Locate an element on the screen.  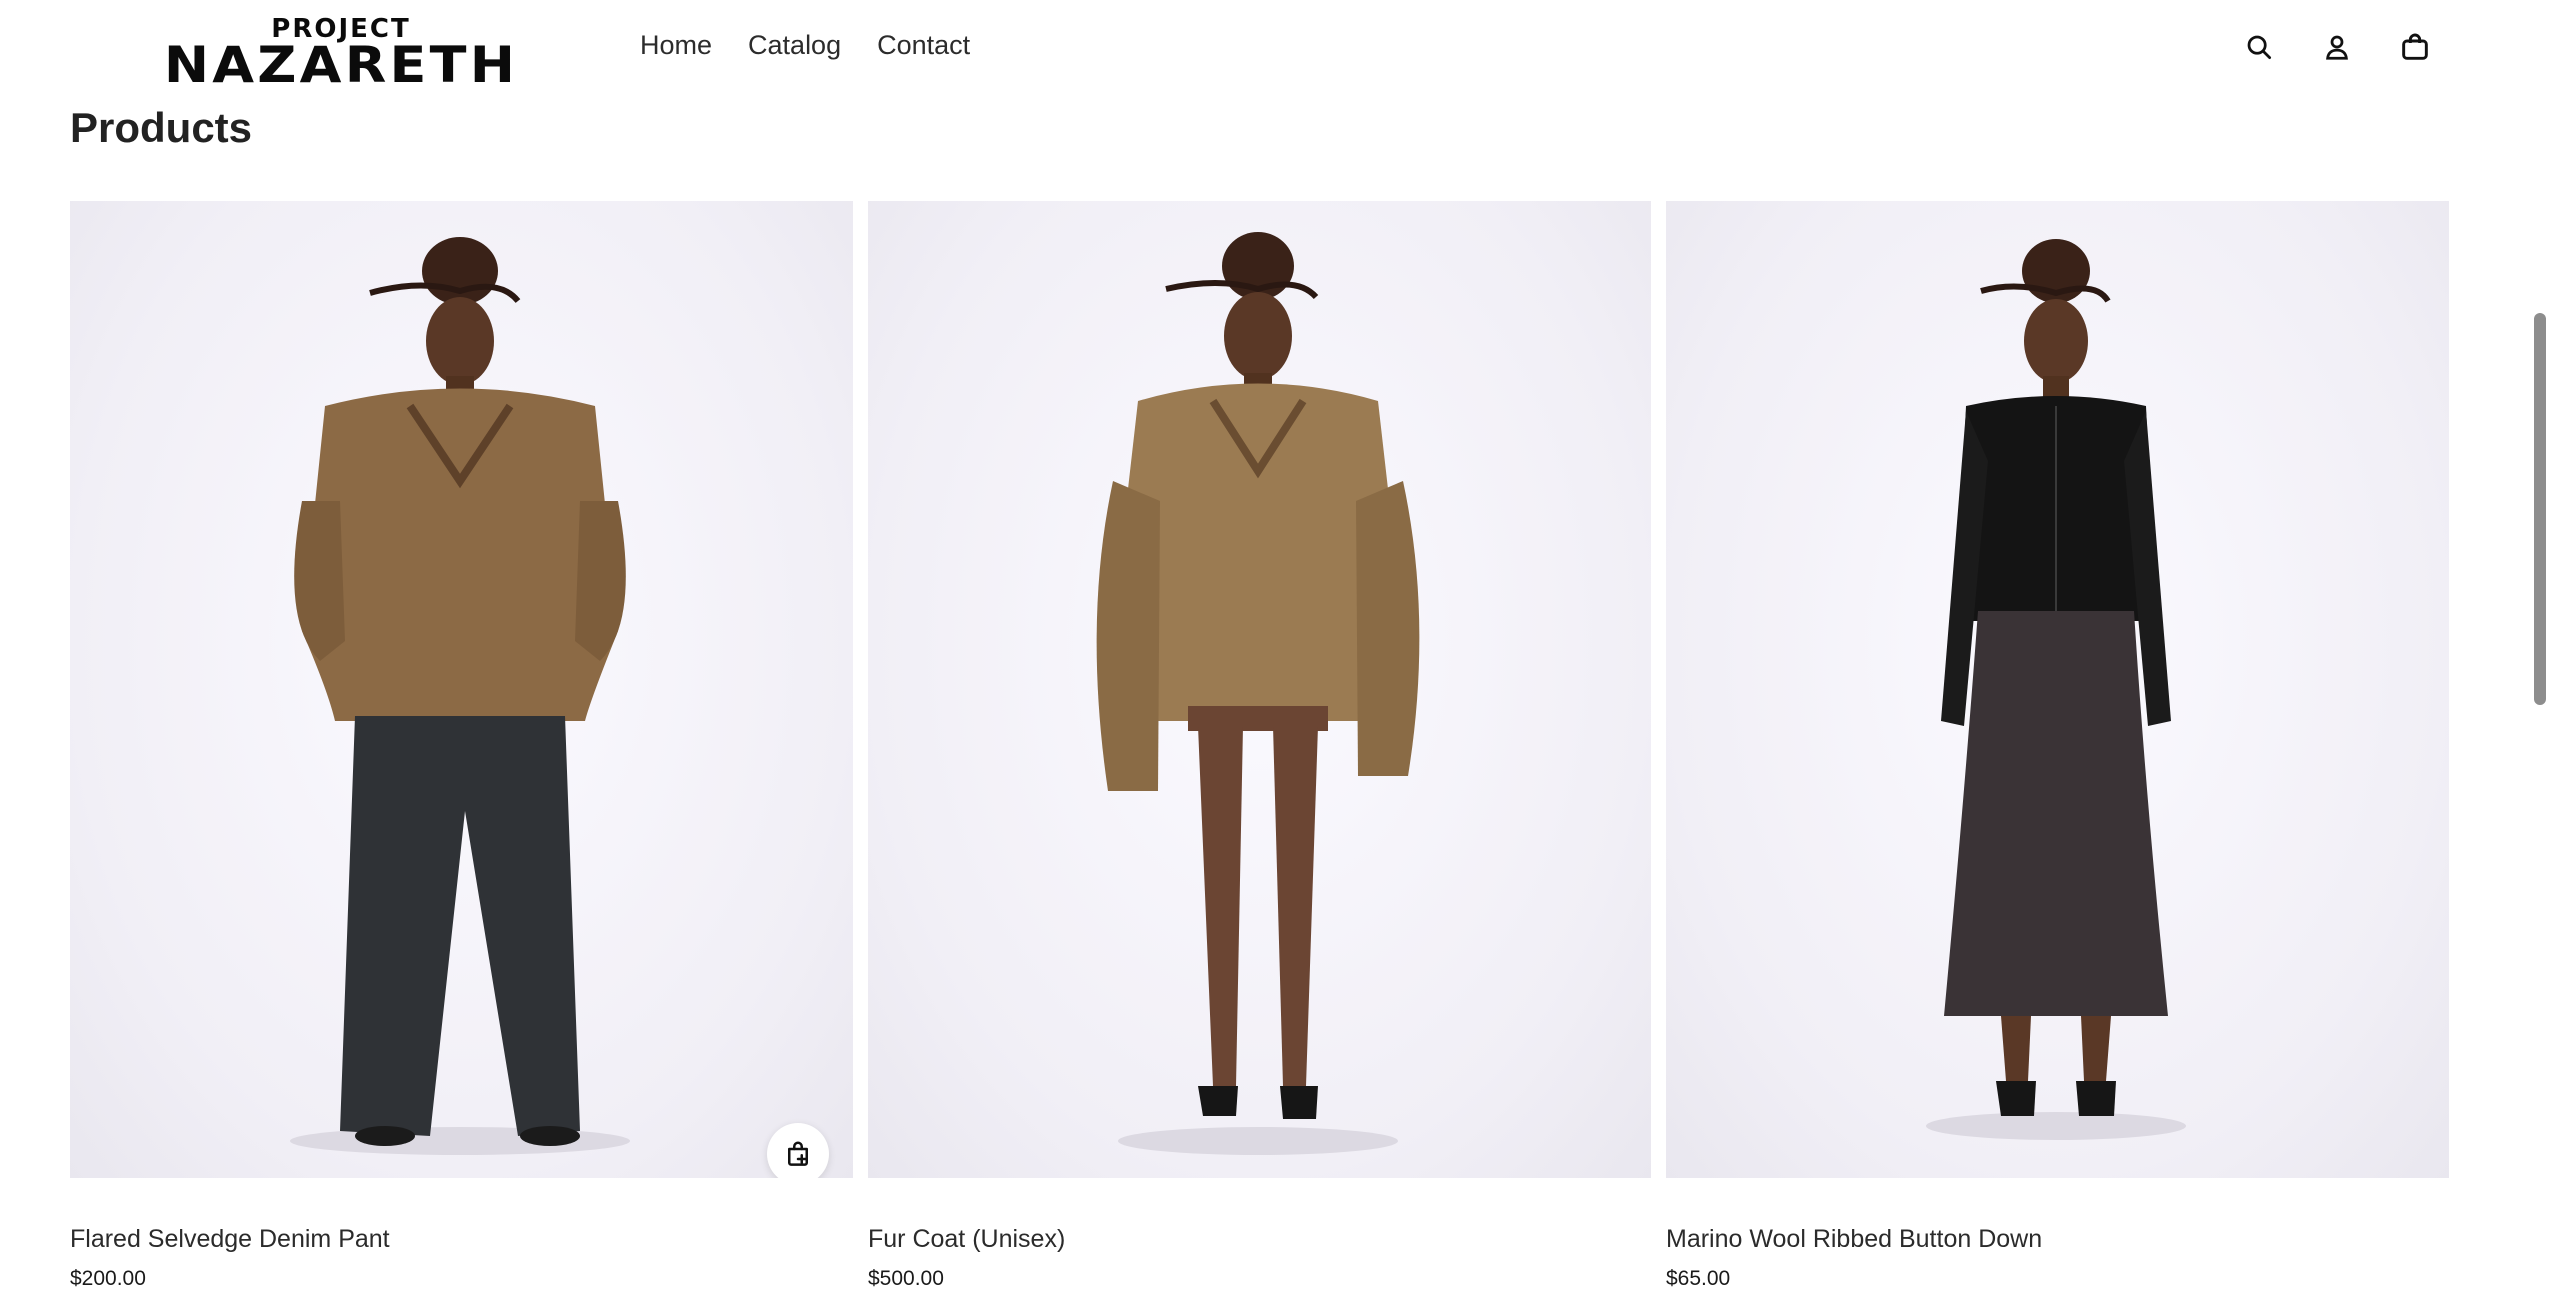
logo-main-text: NAZARETH is located at coordinates (341, 65).